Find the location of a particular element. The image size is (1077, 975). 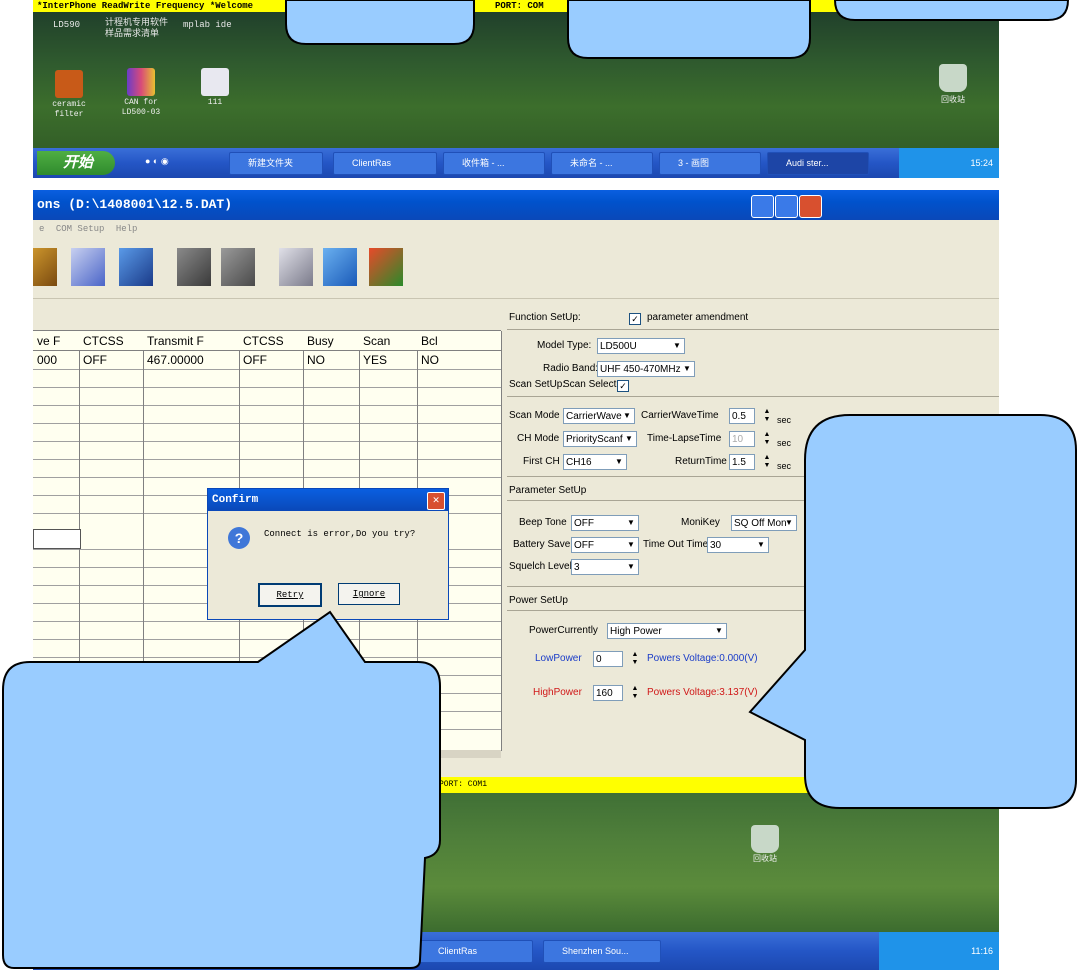

write-all-icon is located at coordinates (238, 267).